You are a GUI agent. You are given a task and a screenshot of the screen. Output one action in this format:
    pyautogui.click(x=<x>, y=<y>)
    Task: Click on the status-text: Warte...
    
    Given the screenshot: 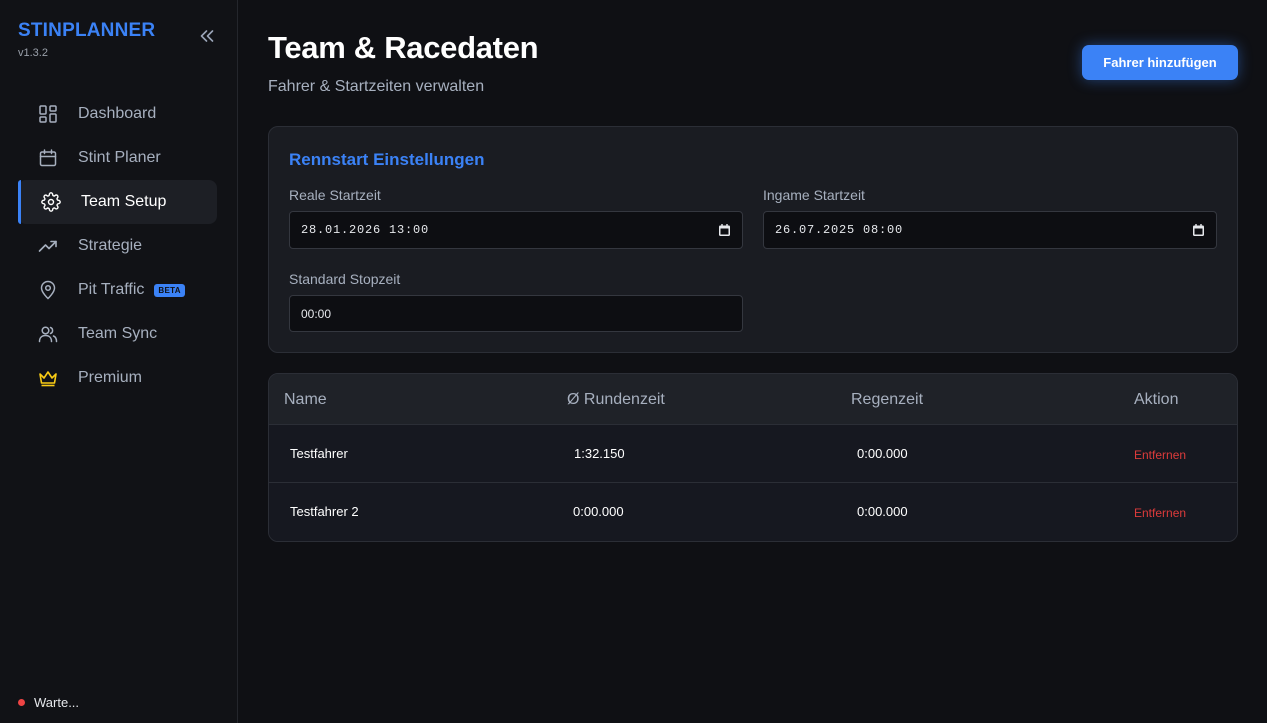 What is the action you would take?
    pyautogui.click(x=57, y=702)
    